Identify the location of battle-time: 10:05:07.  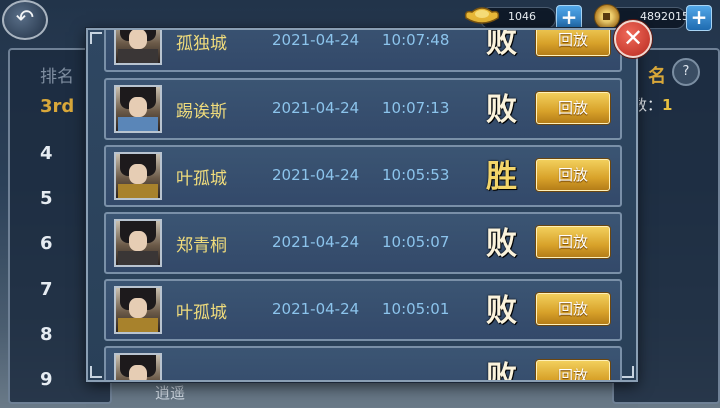
(416, 242).